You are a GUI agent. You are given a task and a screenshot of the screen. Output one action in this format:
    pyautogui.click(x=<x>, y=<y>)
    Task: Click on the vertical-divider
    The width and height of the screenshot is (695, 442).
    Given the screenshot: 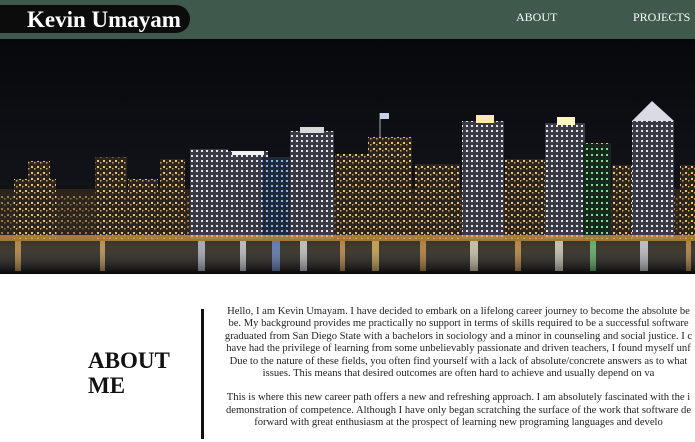 What is the action you would take?
    pyautogui.click(x=202, y=374)
    